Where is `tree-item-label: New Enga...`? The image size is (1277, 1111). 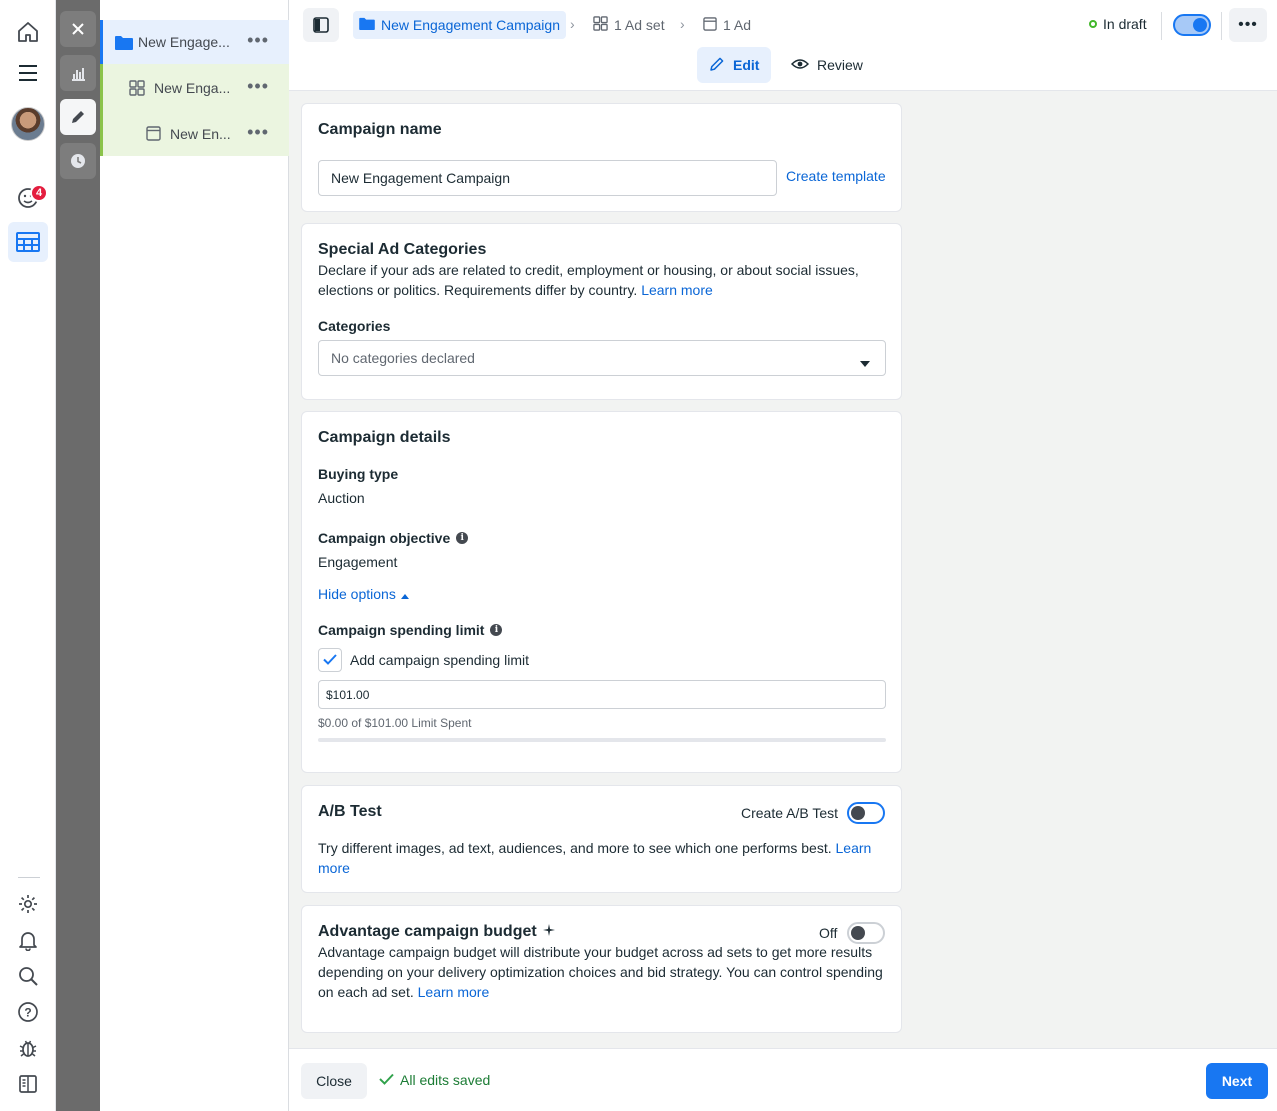
tree-item-label: New Enga... is located at coordinates (192, 88).